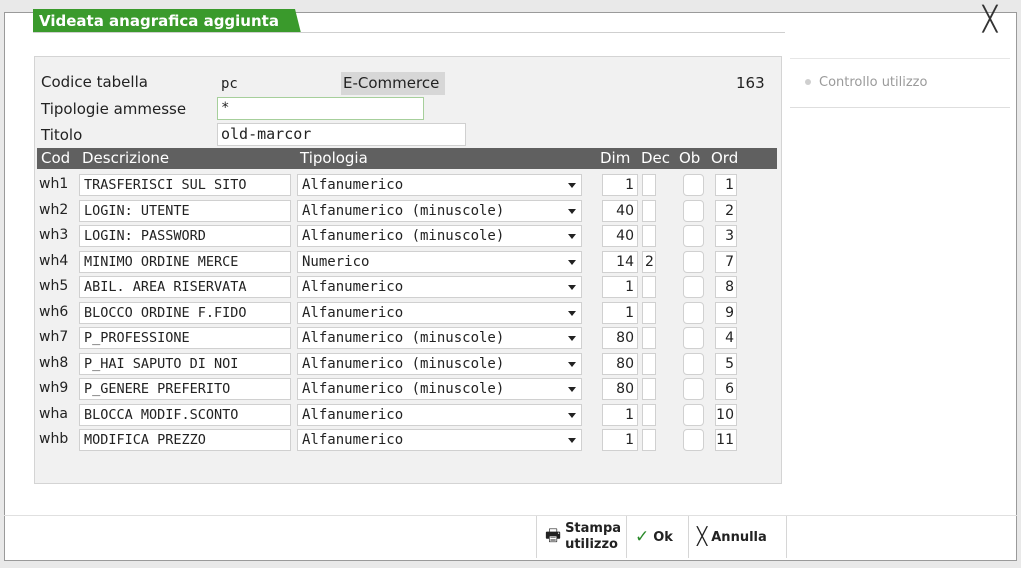 The image size is (1021, 568). Describe the element at coordinates (54, 311) in the screenshot. I see `row-code: wh6` at that location.